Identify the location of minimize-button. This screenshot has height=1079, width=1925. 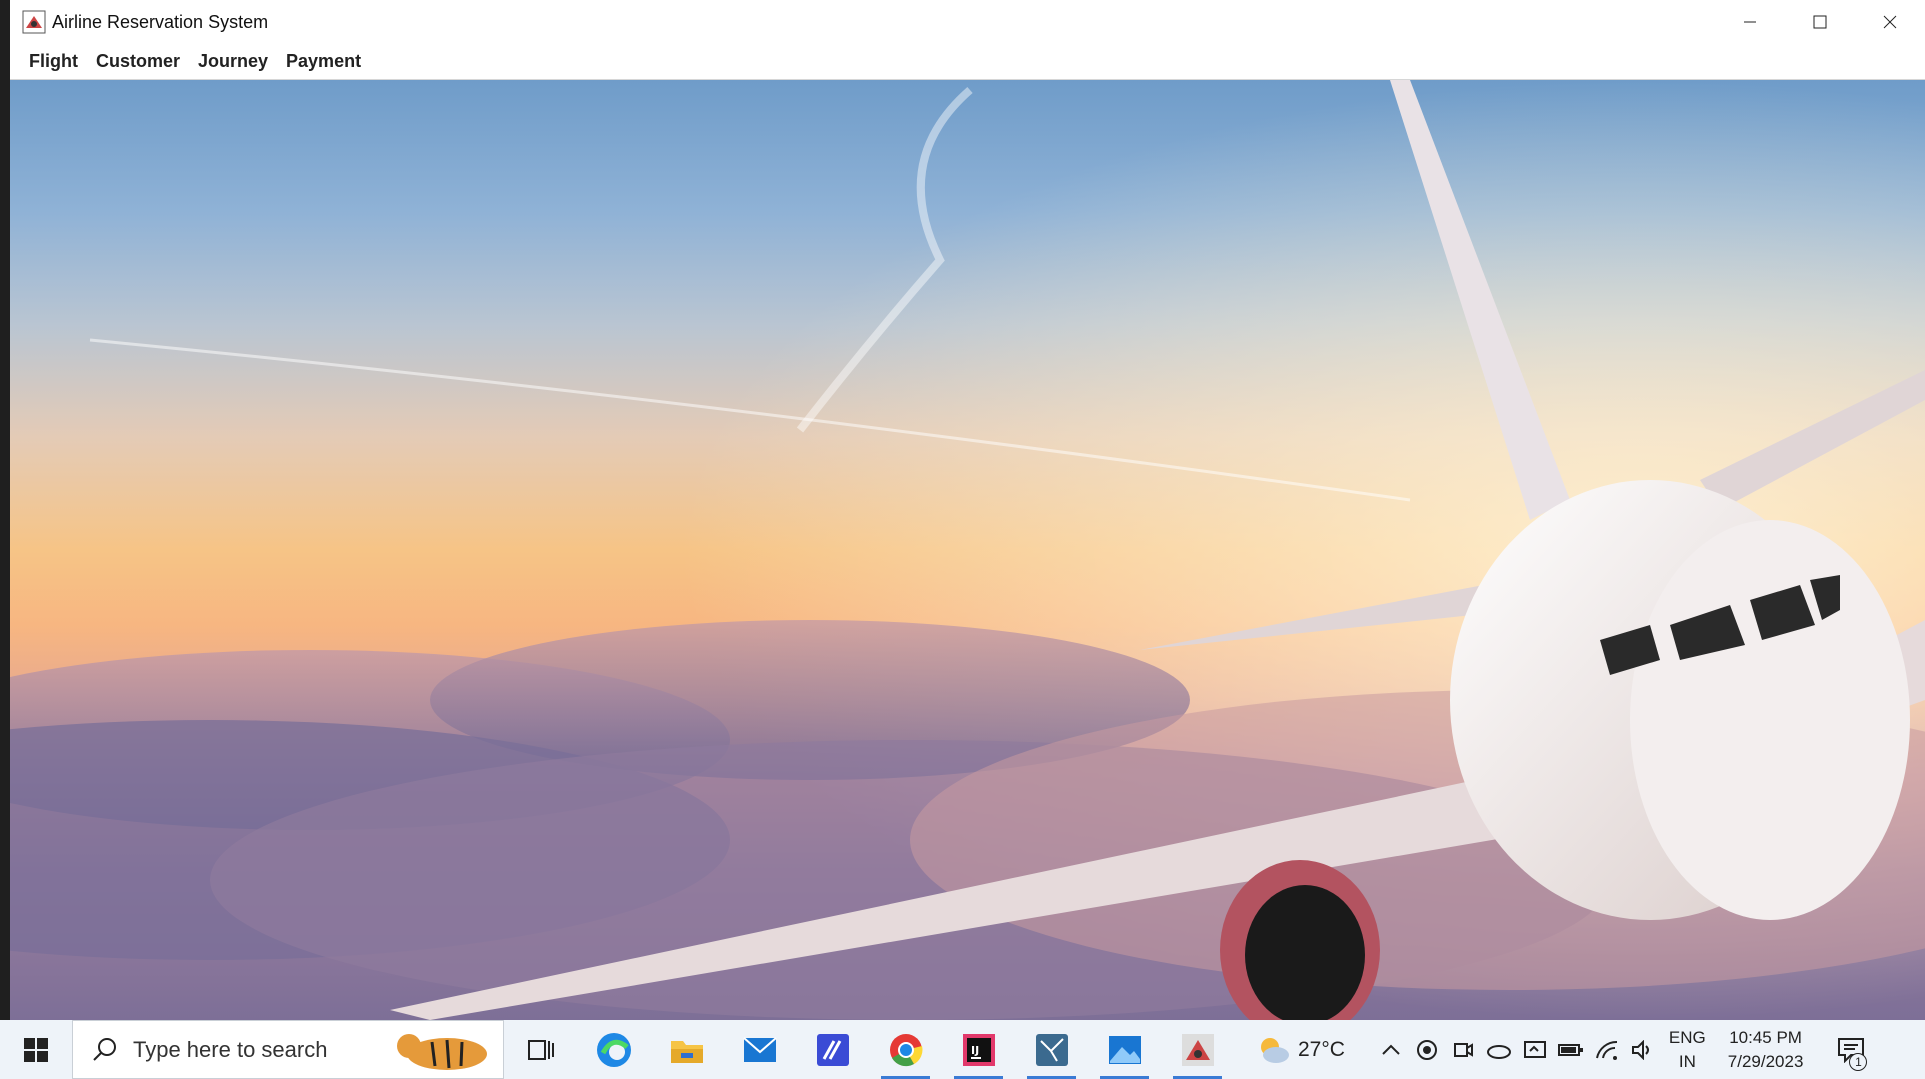
(1750, 22).